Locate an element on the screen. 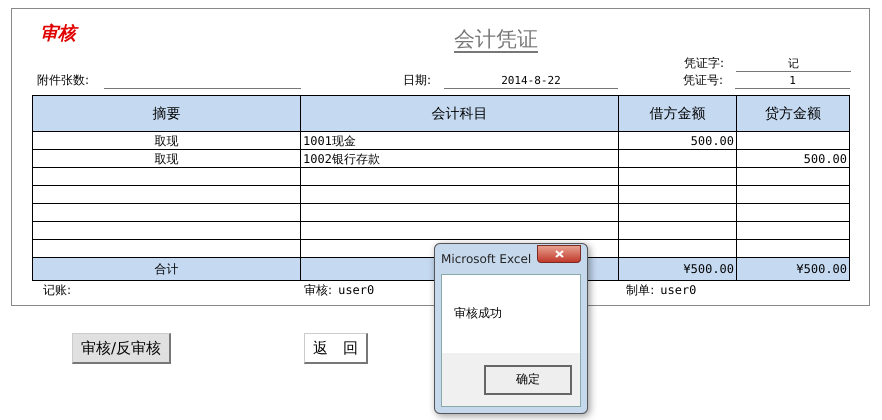  footer-label: 审核: is located at coordinates (318, 290).